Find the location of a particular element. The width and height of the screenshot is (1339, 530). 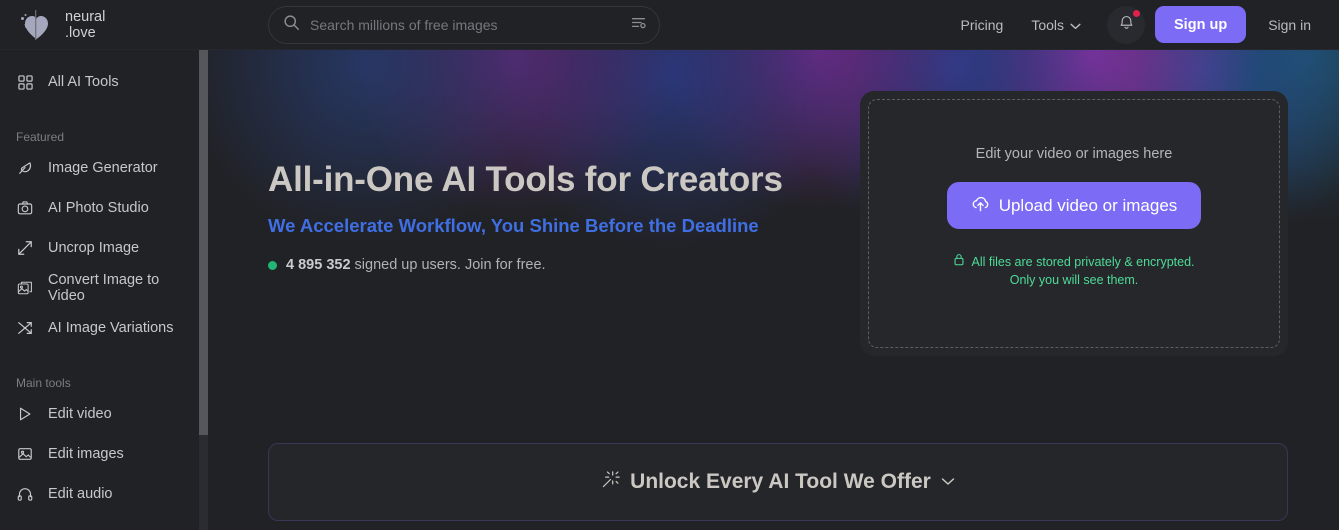

sign-in-link: Sign in is located at coordinates (1283, 25).